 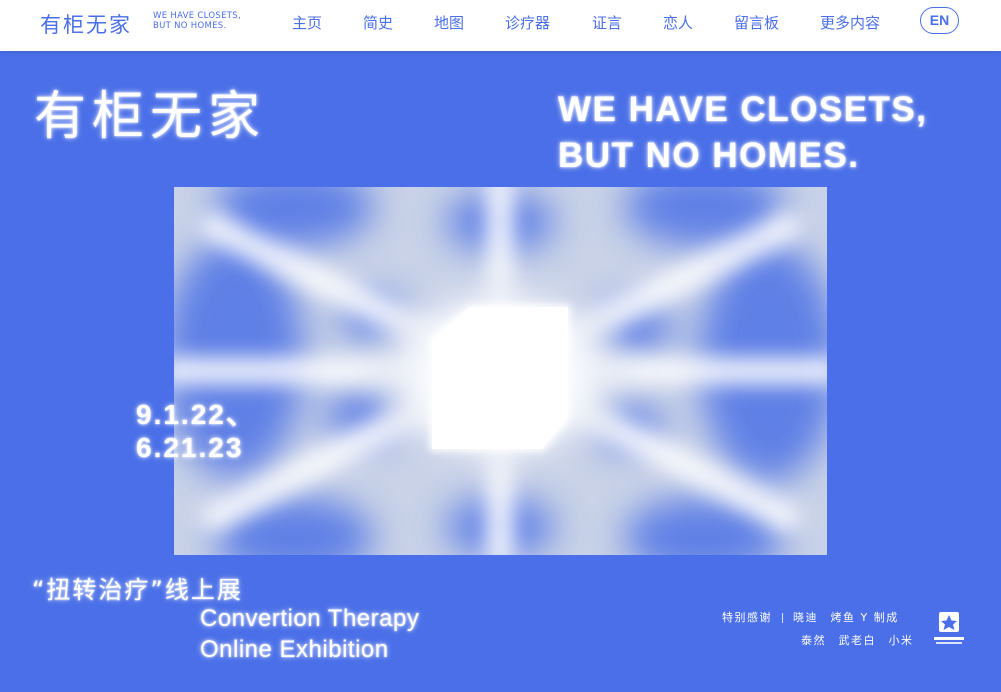 What do you see at coordinates (309, 634) in the screenshot?
I see `exhibition-title-en: Convertion Therapy Online Exhibition` at bounding box center [309, 634].